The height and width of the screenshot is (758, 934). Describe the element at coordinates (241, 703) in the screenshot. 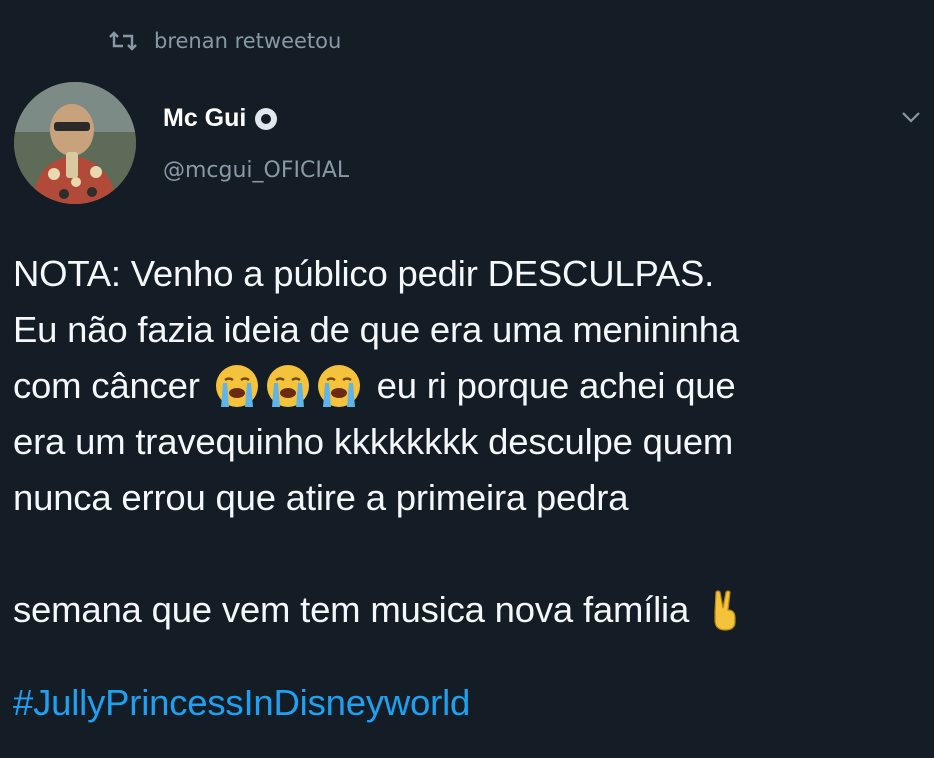

I see `hashtag-link: #JullyPrincessInDisneyworld` at that location.